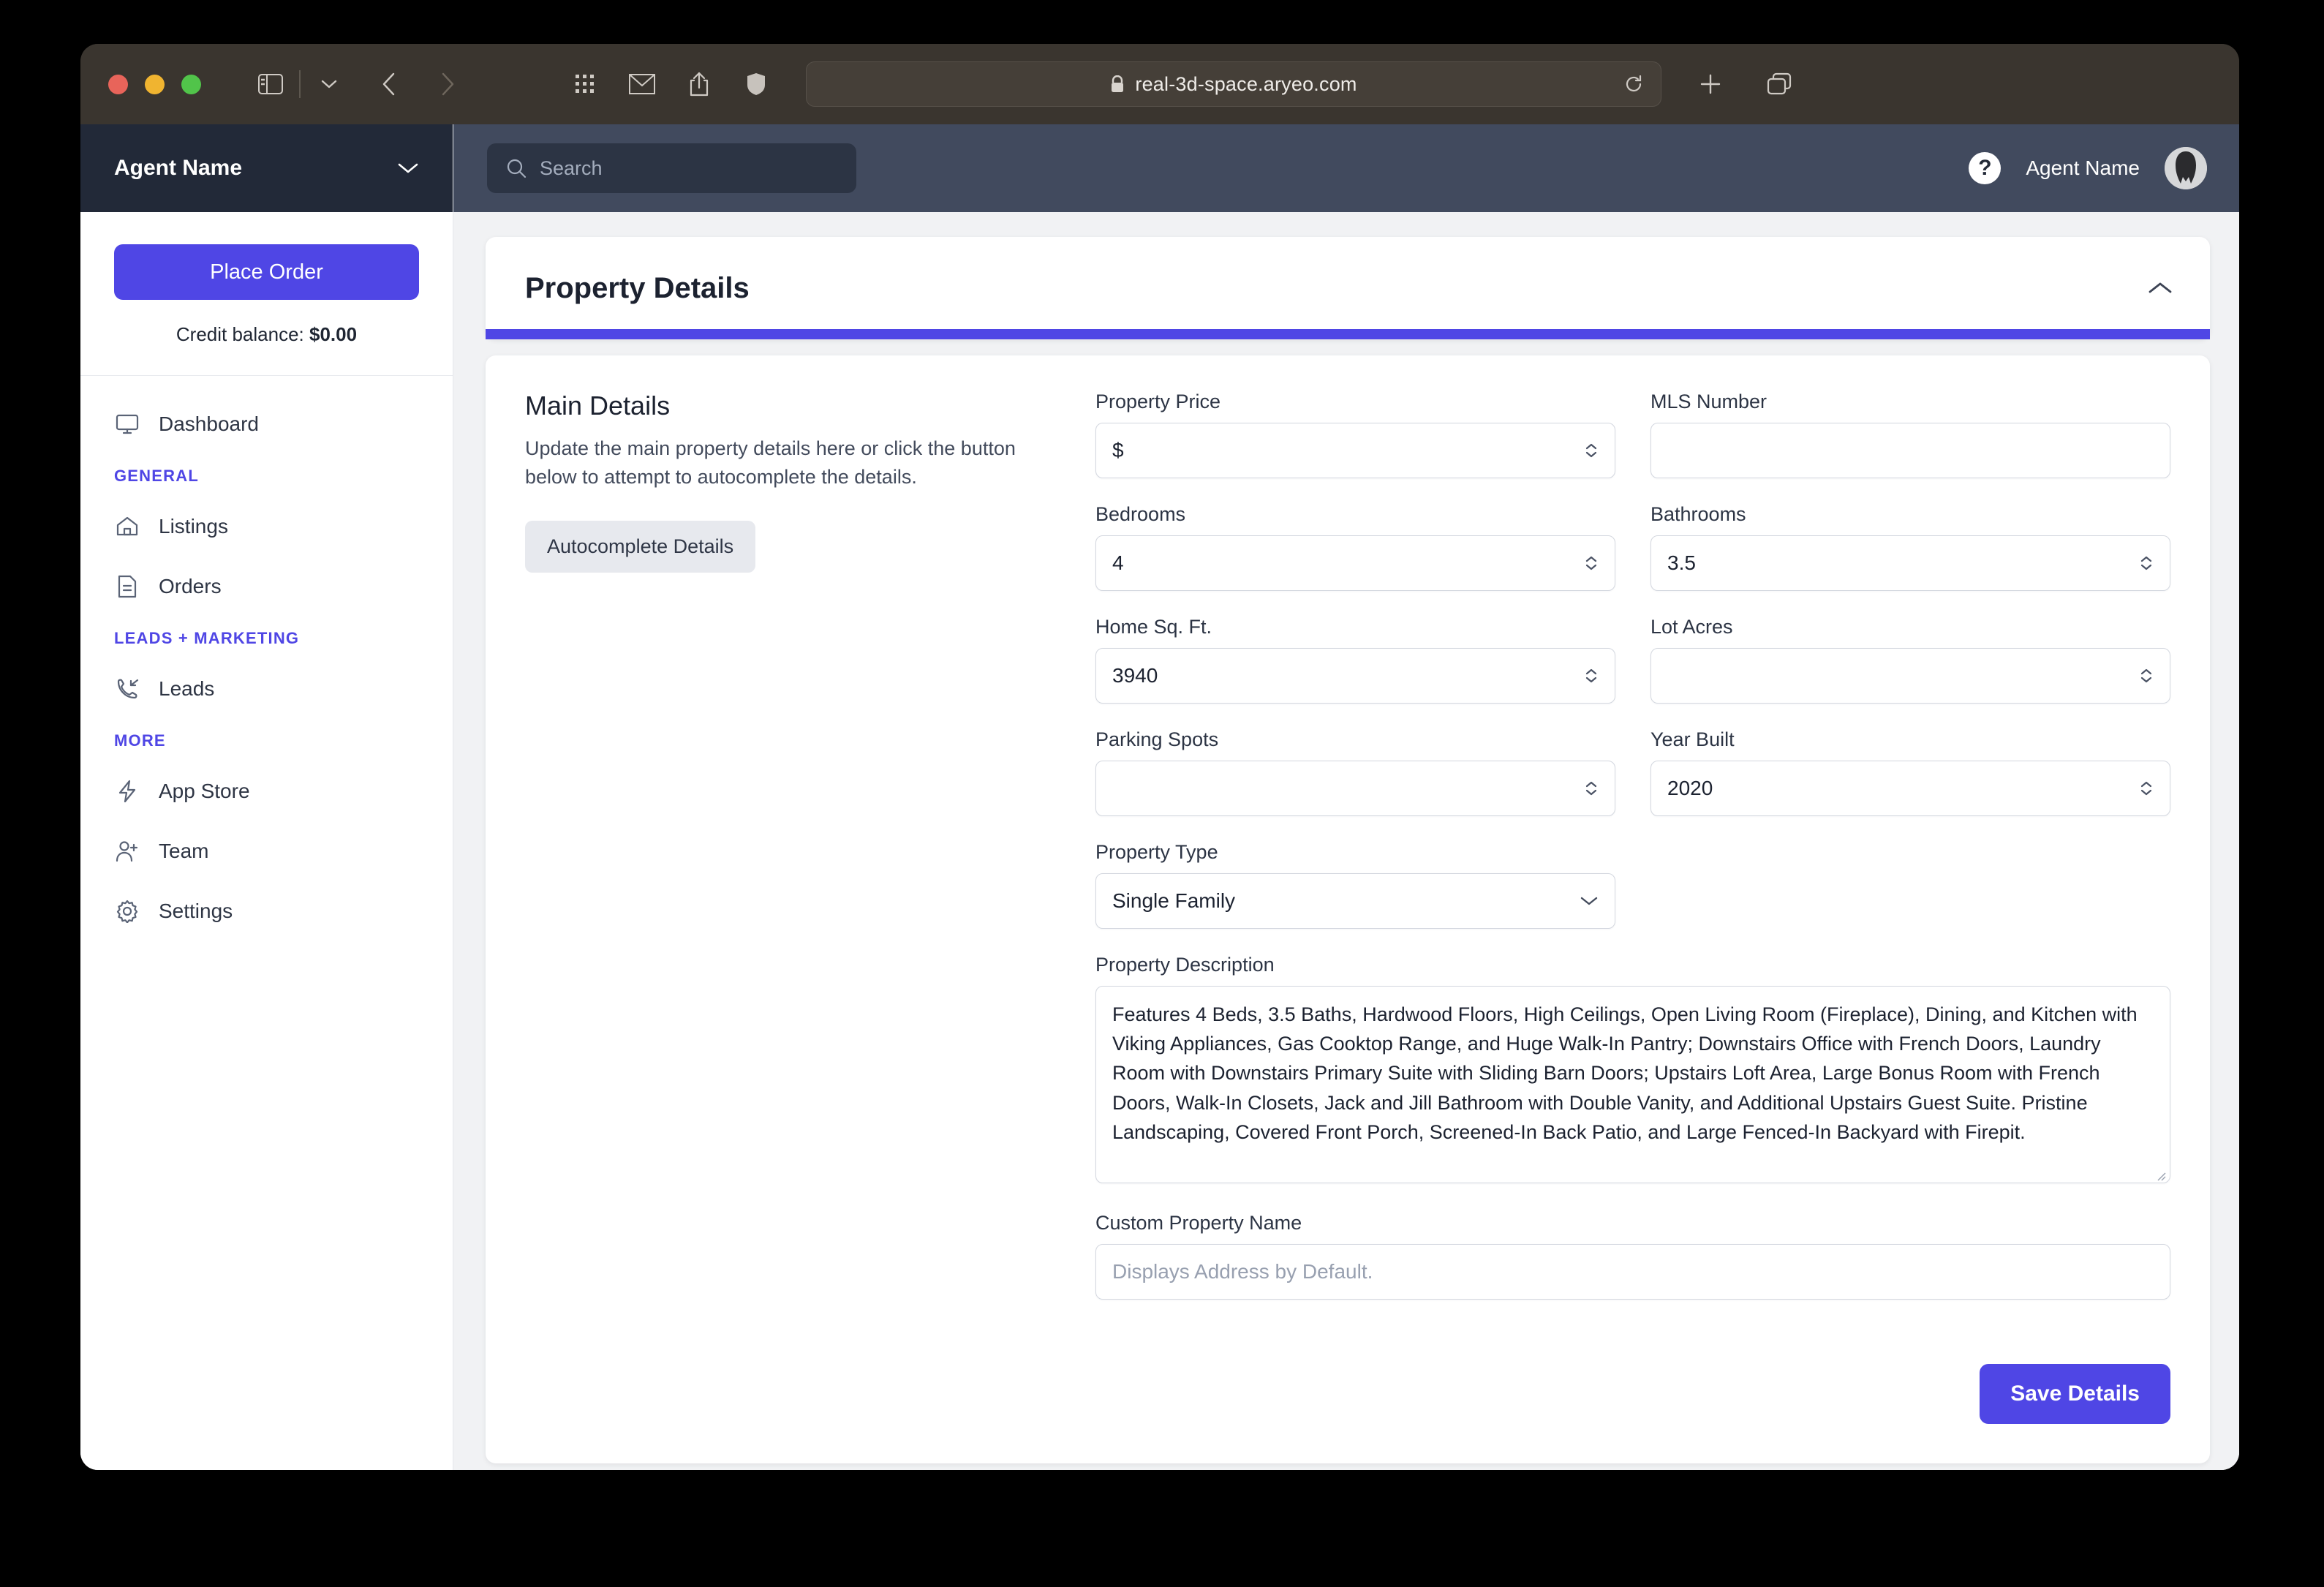  What do you see at coordinates (1691, 627) in the screenshot?
I see `lot-acres-label: Lot Acres` at bounding box center [1691, 627].